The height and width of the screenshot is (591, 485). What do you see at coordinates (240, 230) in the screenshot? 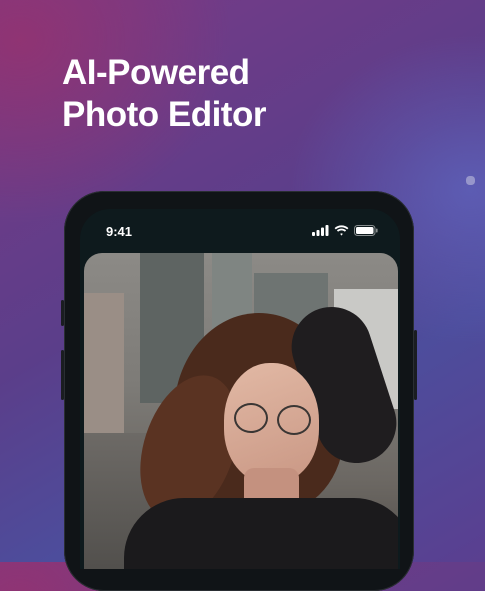
I see `status-bar: 9:41` at bounding box center [240, 230].